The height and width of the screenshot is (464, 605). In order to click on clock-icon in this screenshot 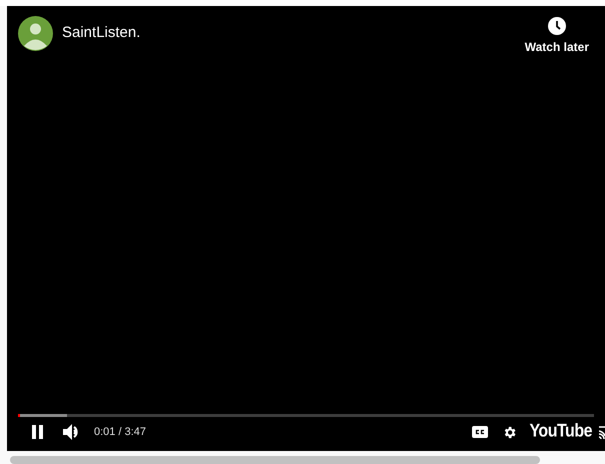, I will do `click(557, 25)`.